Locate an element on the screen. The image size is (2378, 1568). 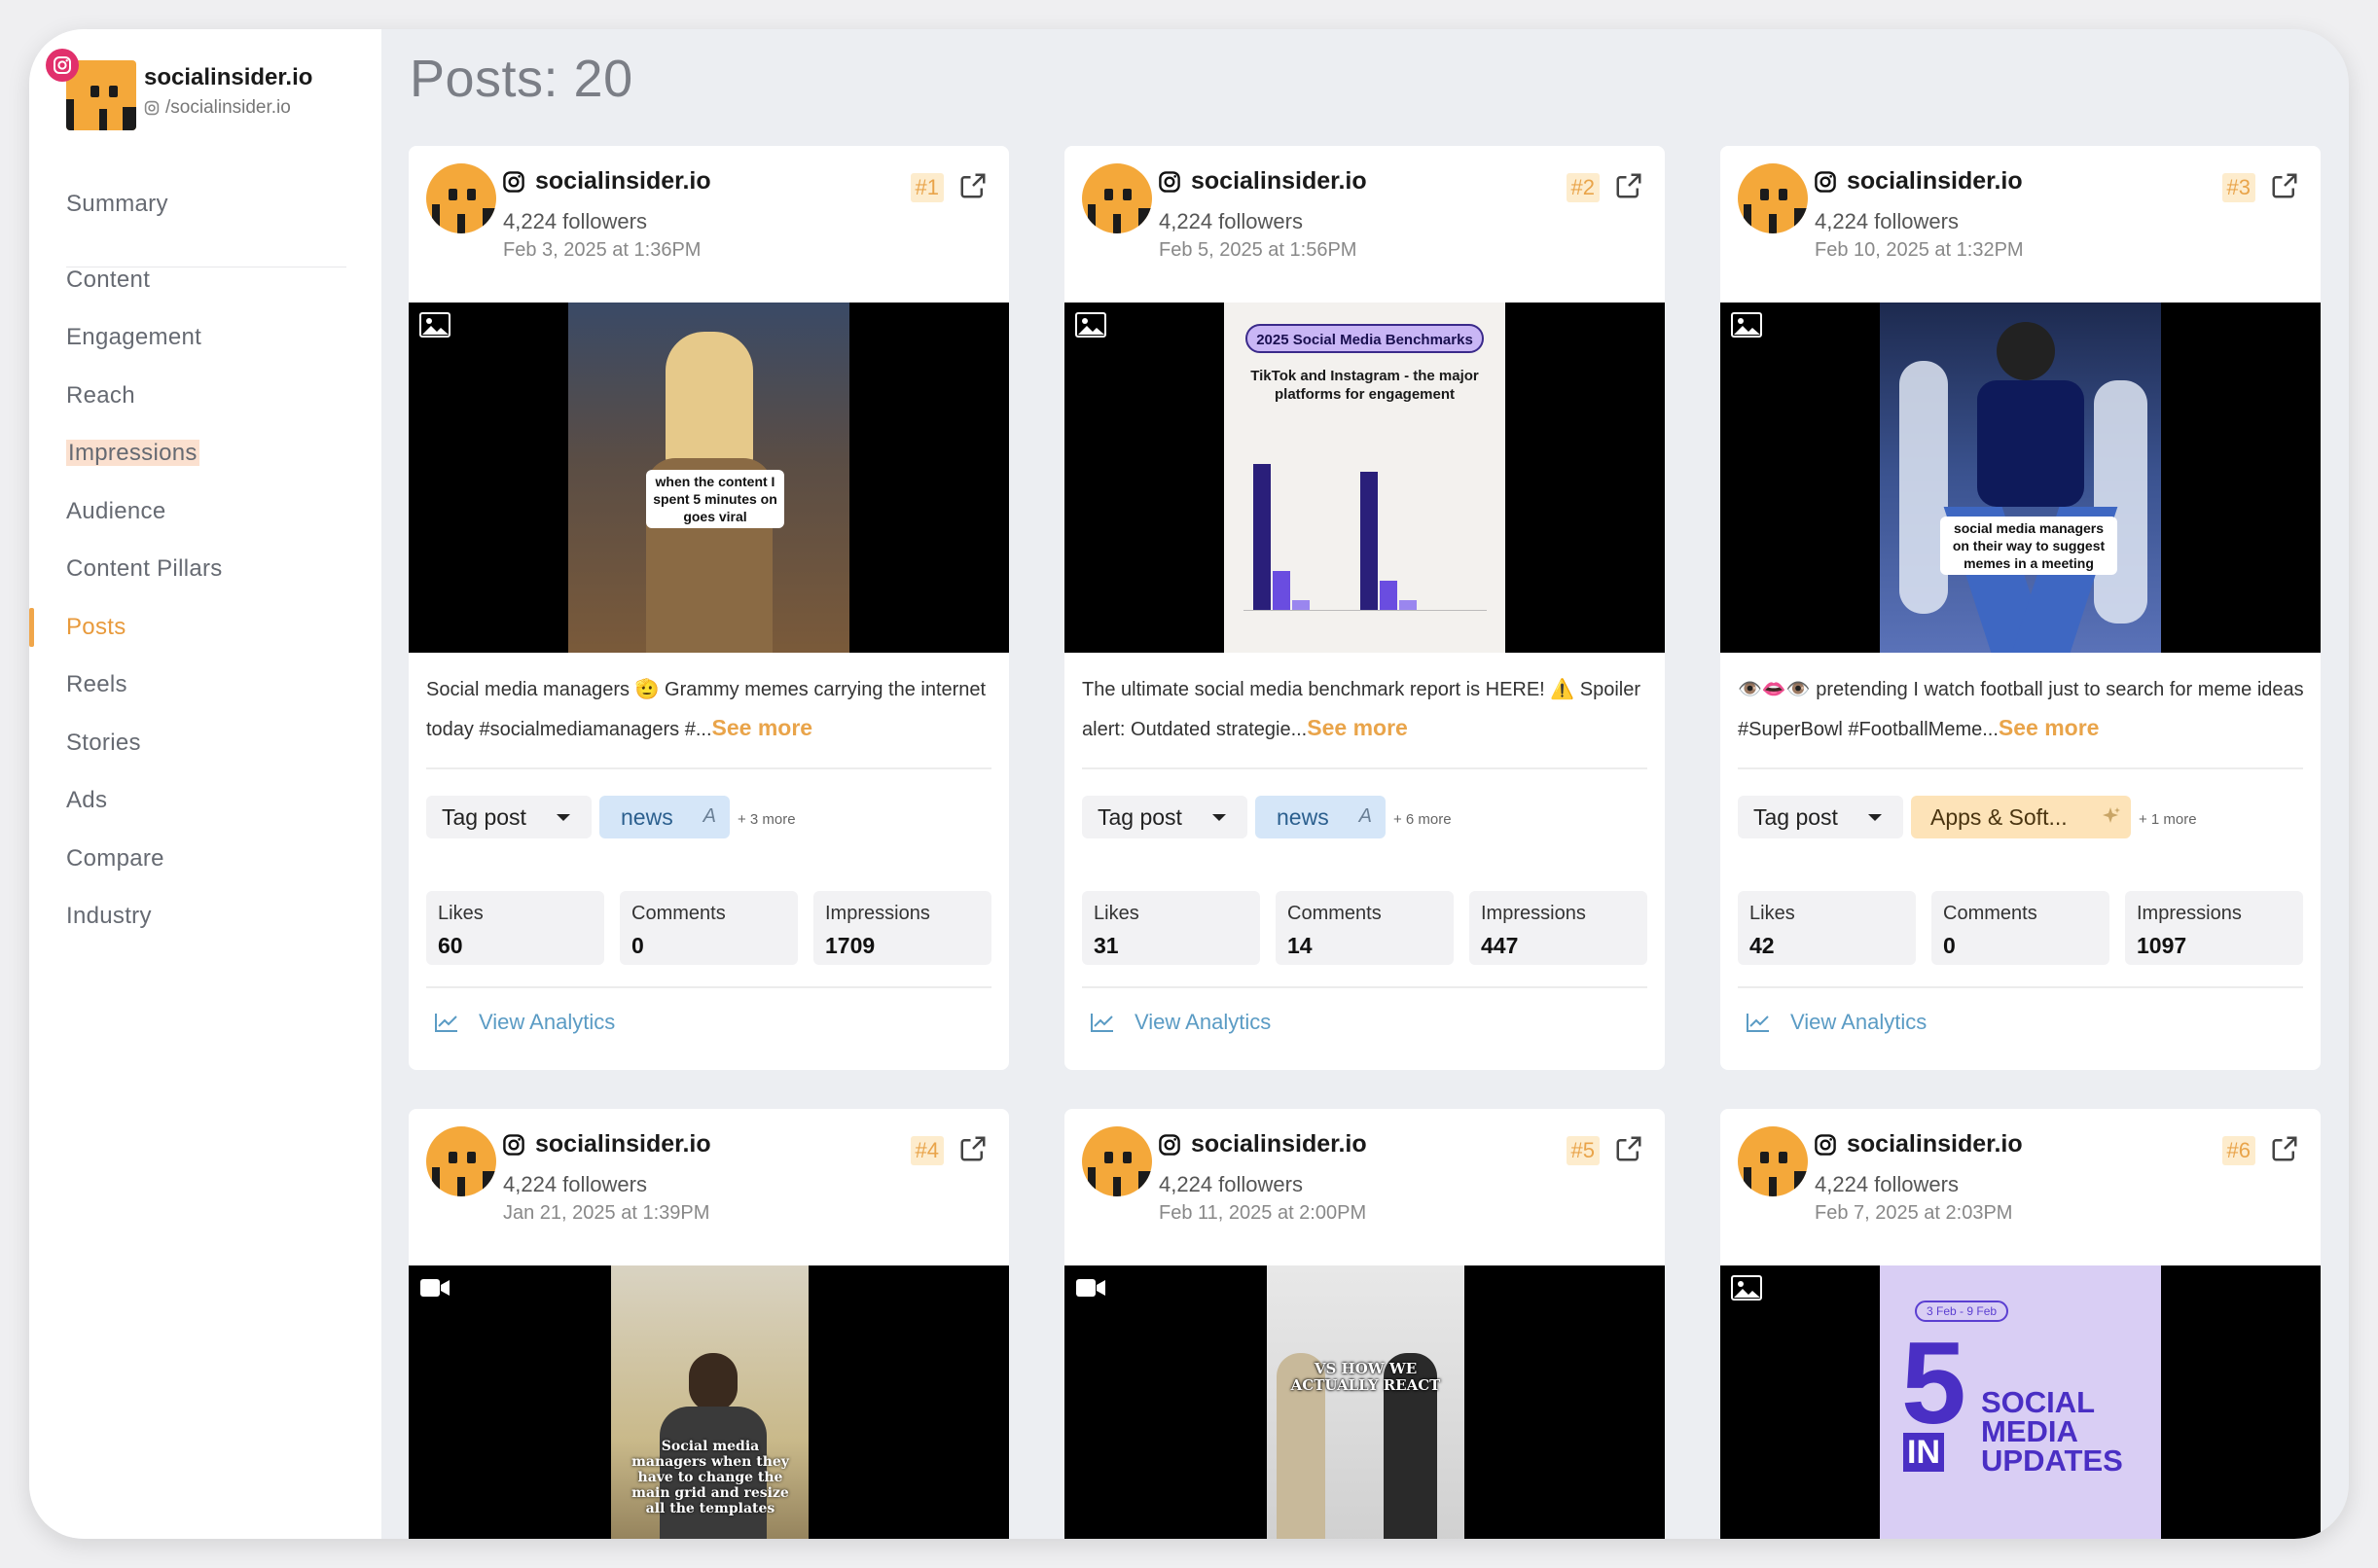
post-media: VS HOW WE ACTUALLY REACT is located at coordinates (1364, 1402).